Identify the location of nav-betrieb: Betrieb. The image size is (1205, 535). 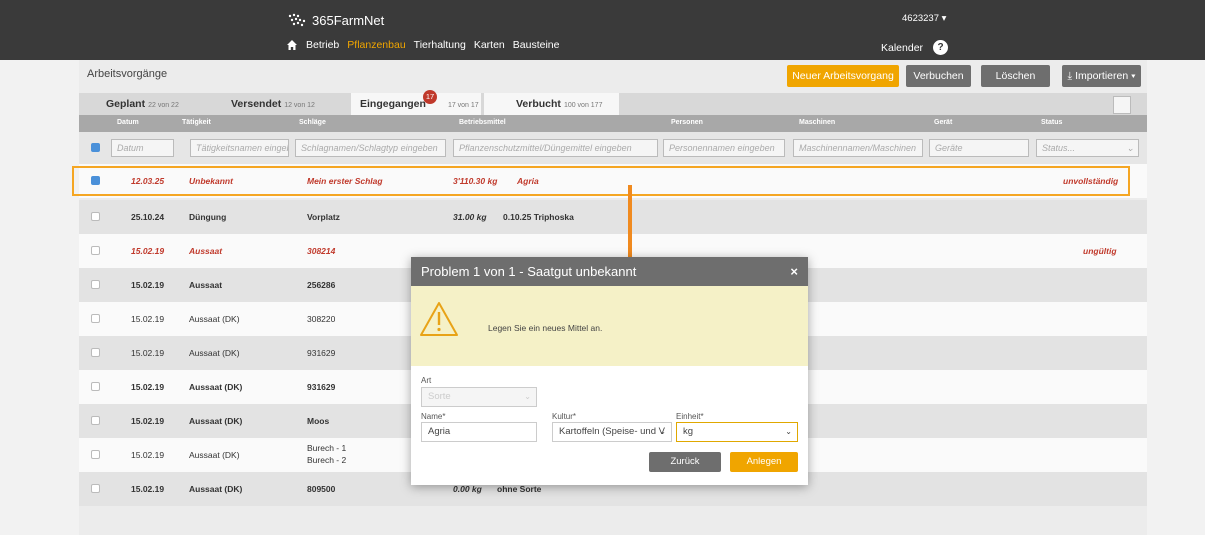
(322, 45).